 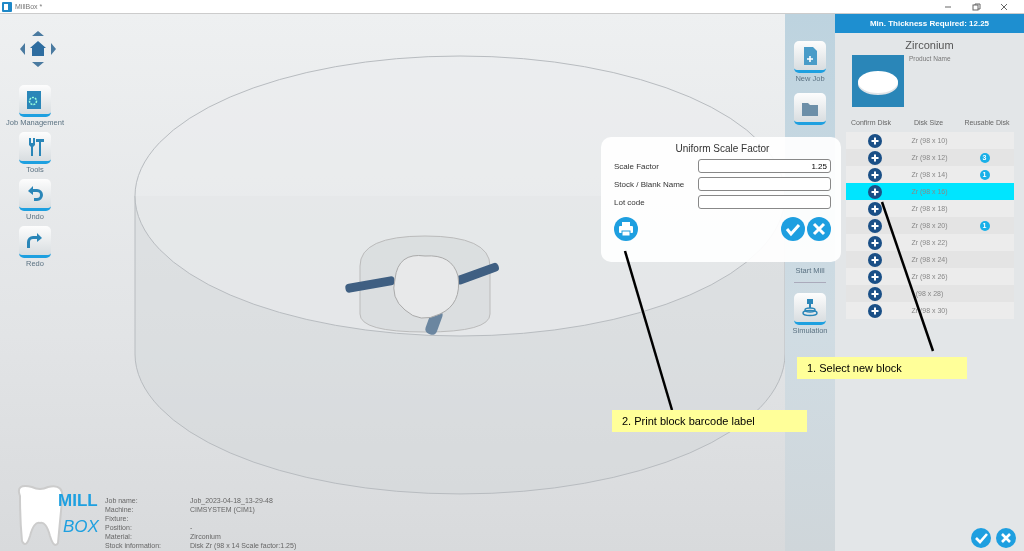 I want to click on restore-button, so click(x=976, y=6).